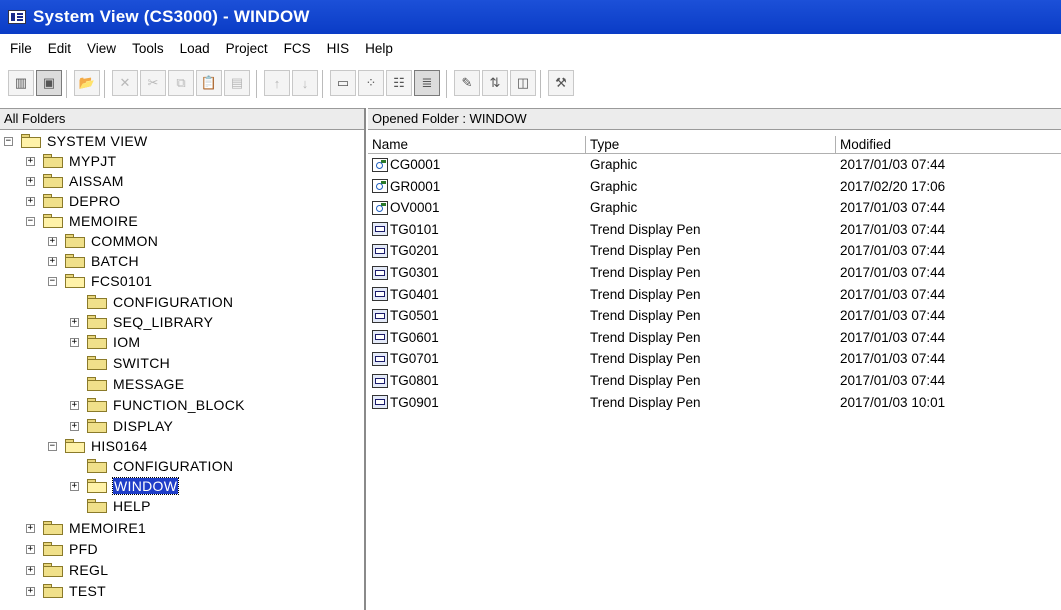 The image size is (1061, 610). Describe the element at coordinates (711, 145) in the screenshot. I see `column-header-type: Type` at that location.